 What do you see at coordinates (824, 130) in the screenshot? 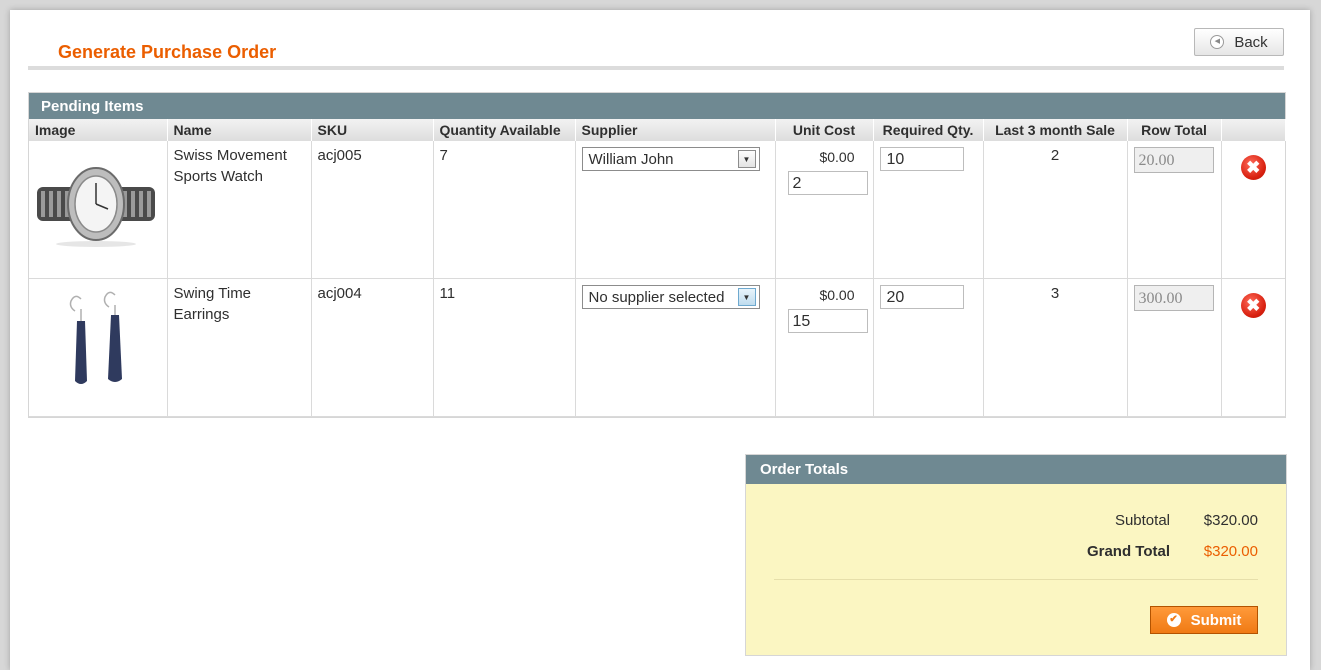
I see `column-header-unit-cost: Unit Cost` at bounding box center [824, 130].